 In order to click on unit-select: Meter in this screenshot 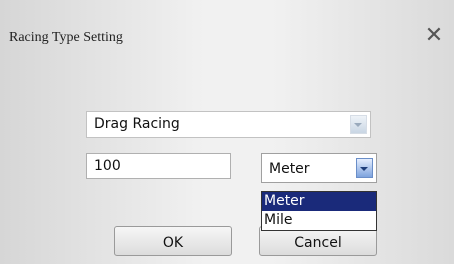, I will do `click(319, 168)`.